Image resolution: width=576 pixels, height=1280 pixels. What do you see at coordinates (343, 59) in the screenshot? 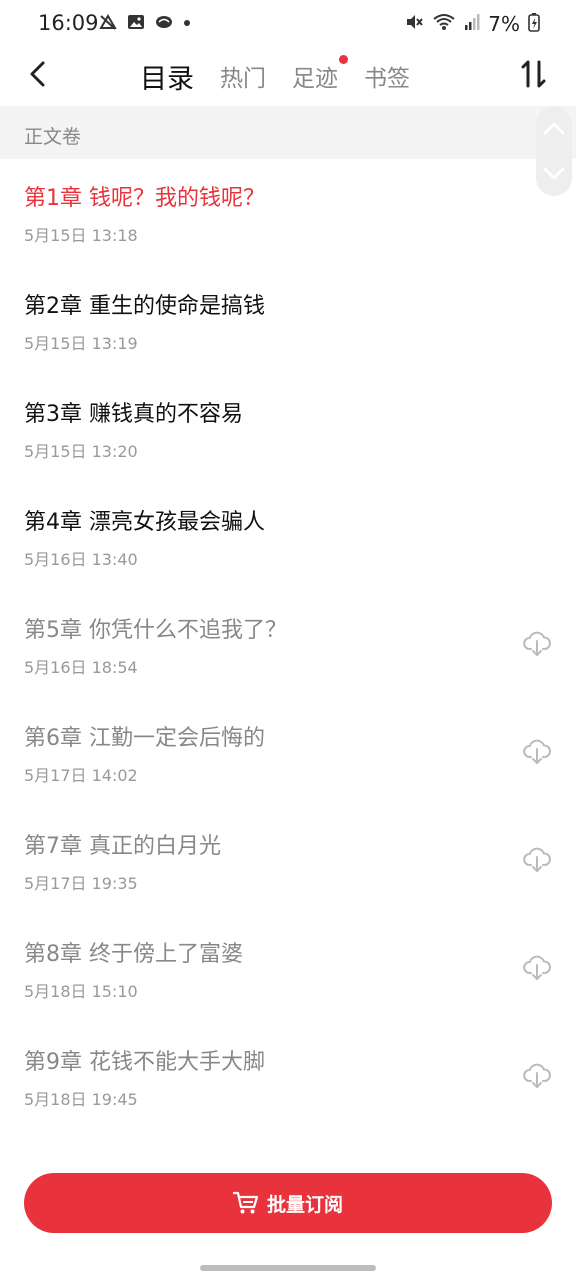
I see `new-badge-dot` at bounding box center [343, 59].